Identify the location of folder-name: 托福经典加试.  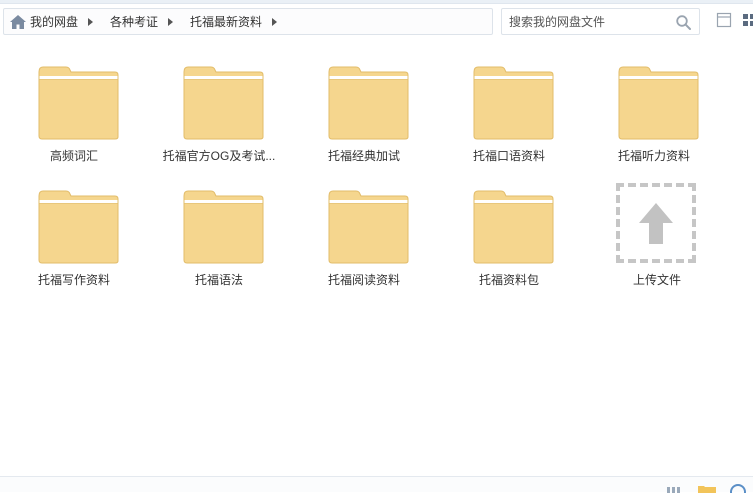
(363, 156).